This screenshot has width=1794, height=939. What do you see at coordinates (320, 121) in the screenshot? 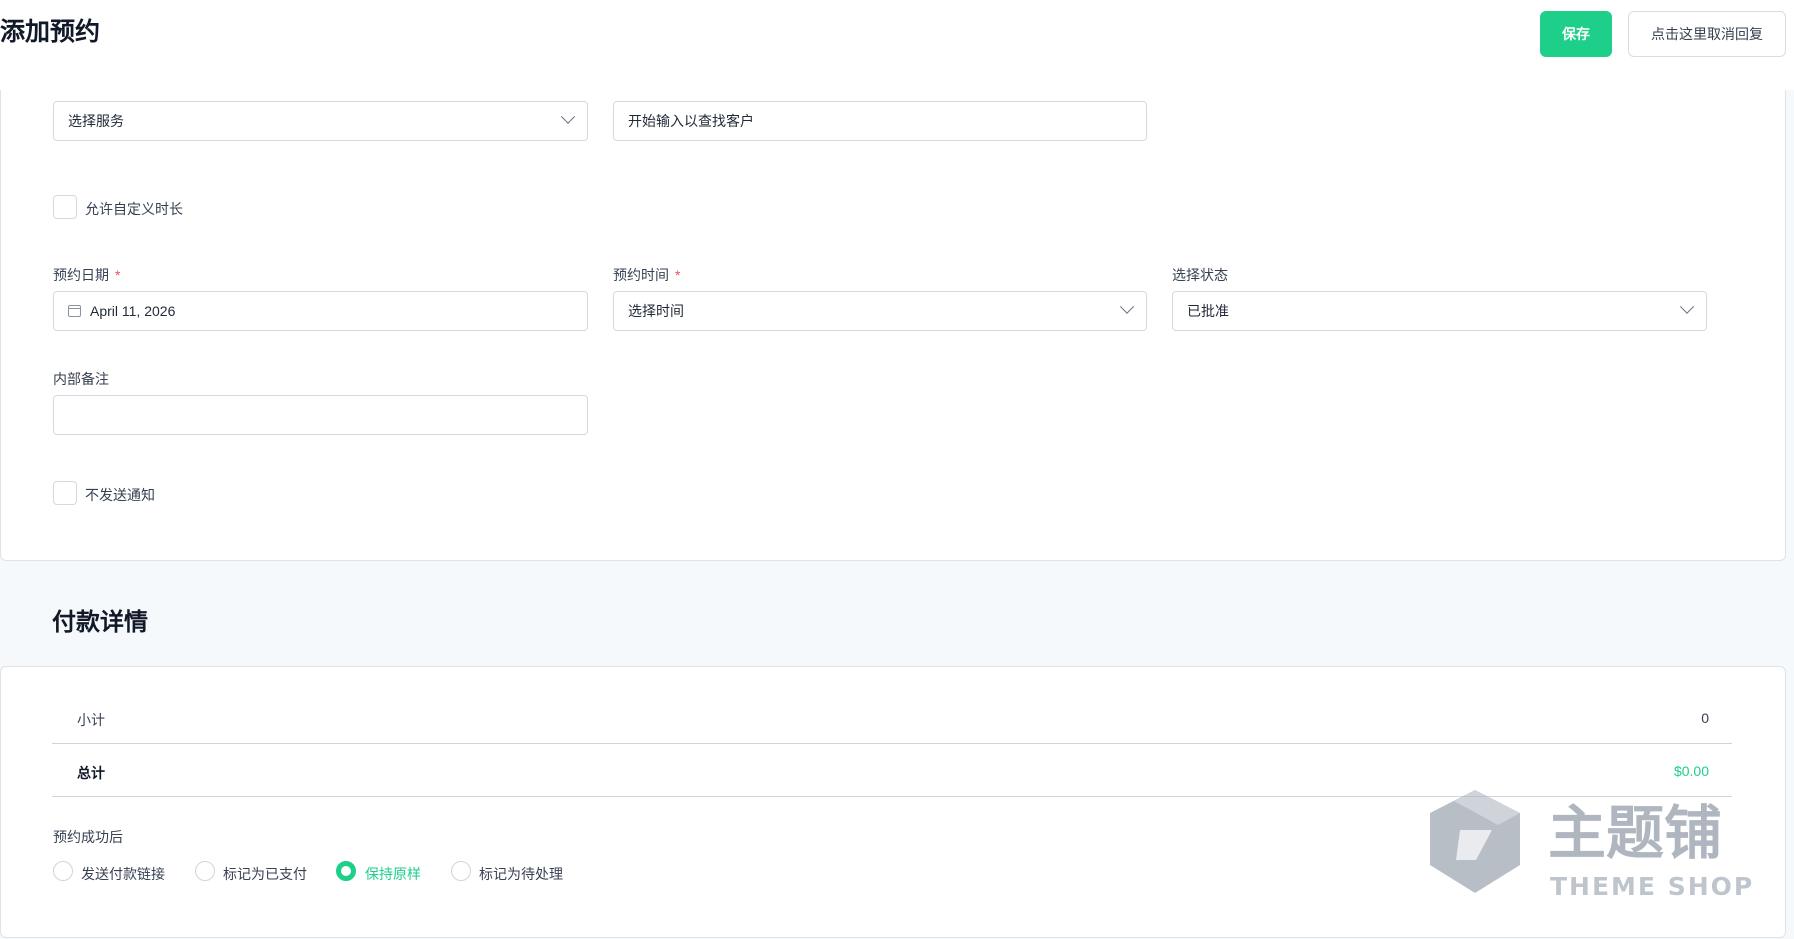
I see `service-select: 选择服务` at bounding box center [320, 121].